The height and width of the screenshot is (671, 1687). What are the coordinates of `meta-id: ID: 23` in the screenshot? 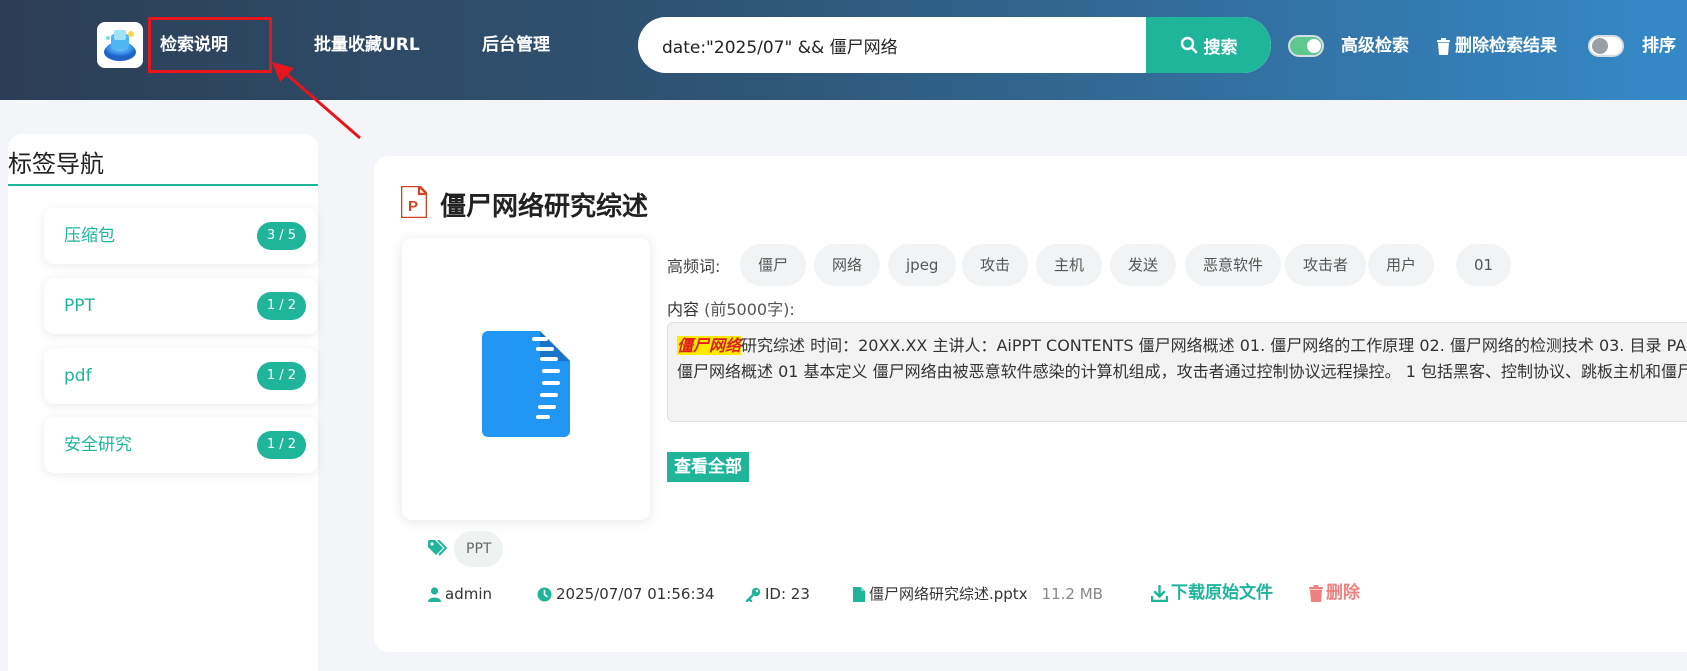 It's located at (778, 594).